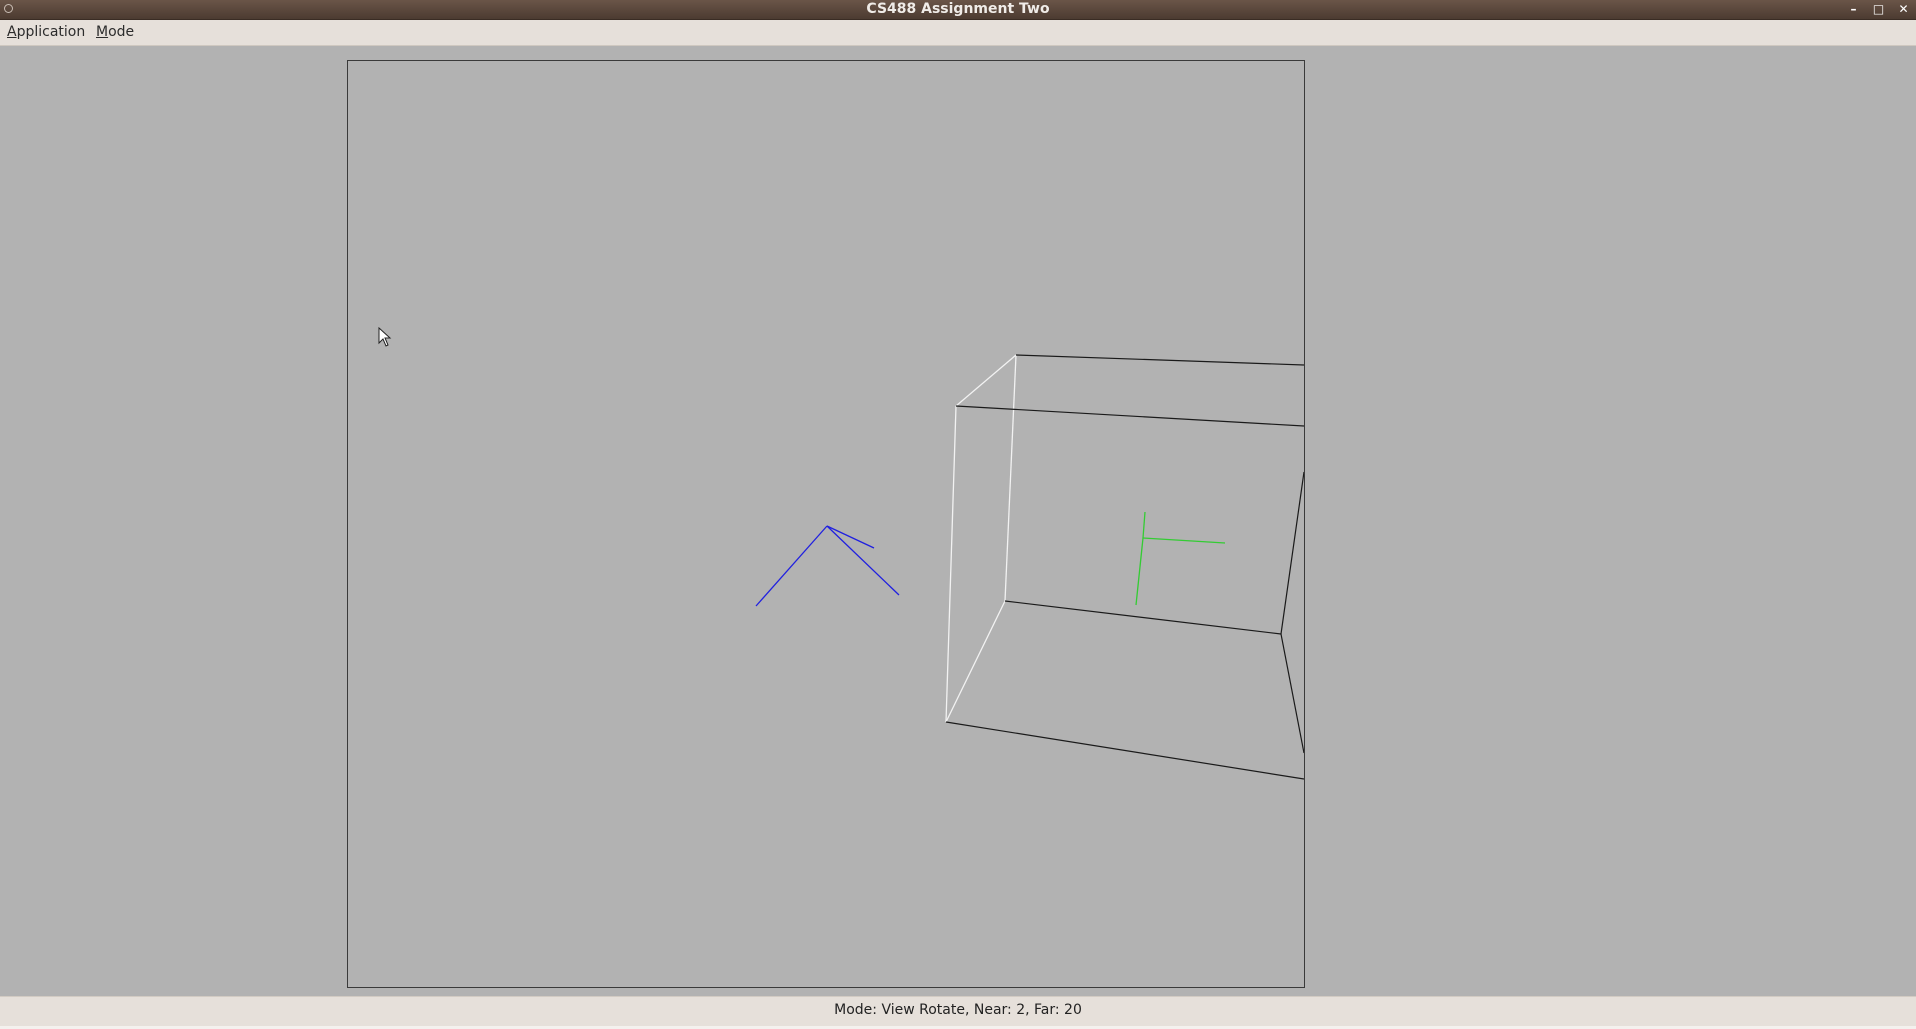 This screenshot has height=1029, width=1916. I want to click on world-gnomon, so click(1180, 558).